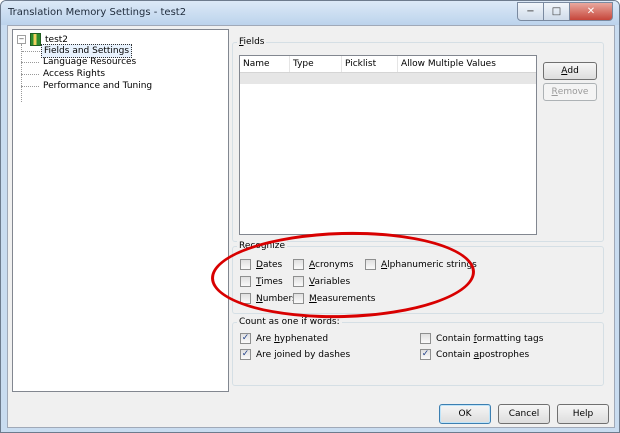  What do you see at coordinates (262, 246) in the screenshot?
I see `recognize-legend: Recognize` at bounding box center [262, 246].